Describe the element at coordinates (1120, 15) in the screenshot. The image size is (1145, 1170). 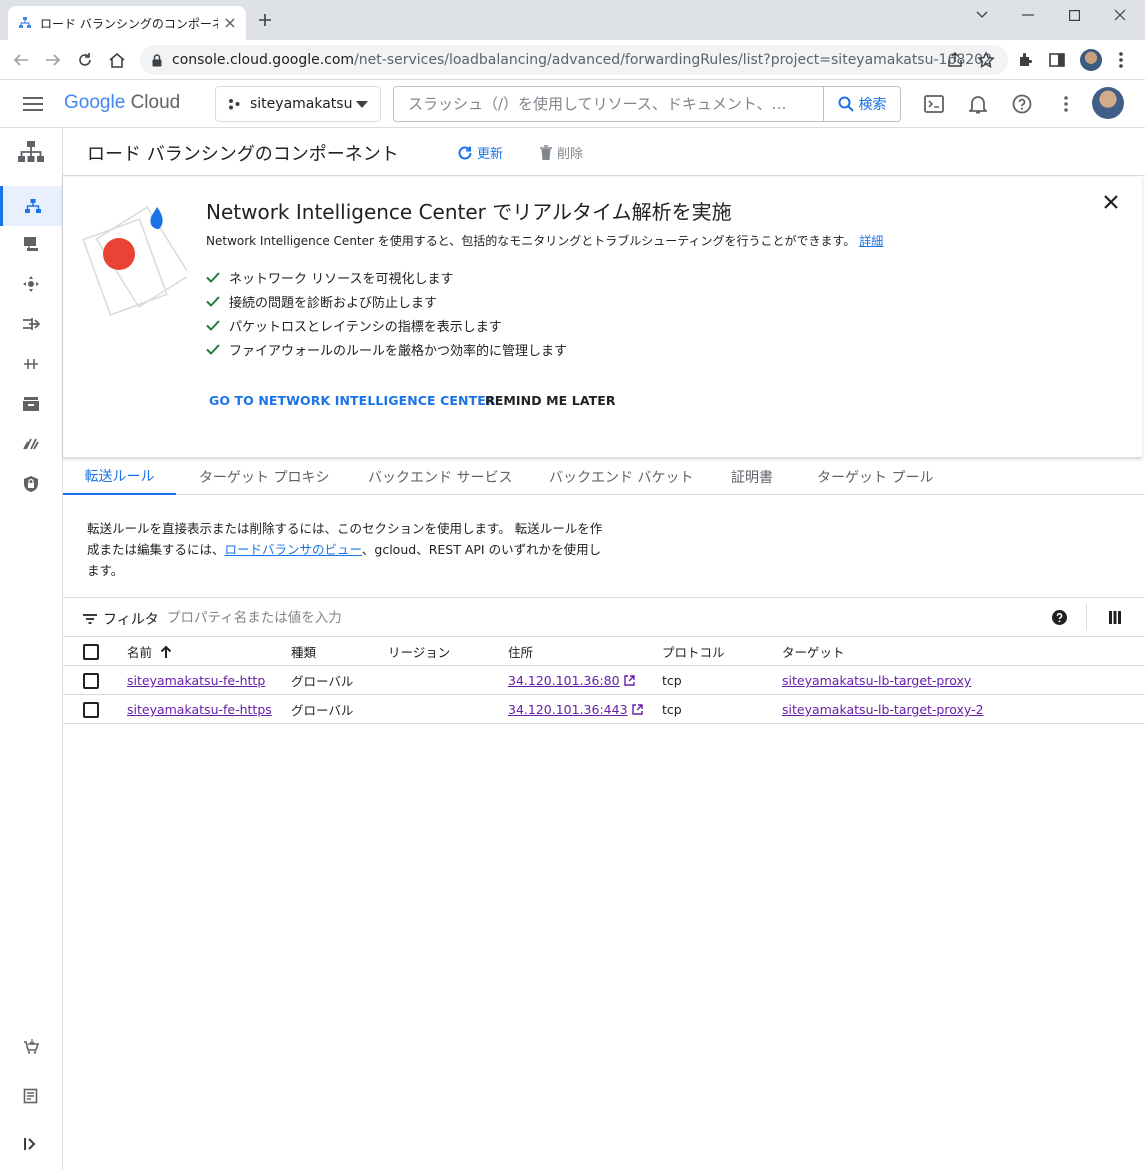
I see `window-close-icon` at that location.